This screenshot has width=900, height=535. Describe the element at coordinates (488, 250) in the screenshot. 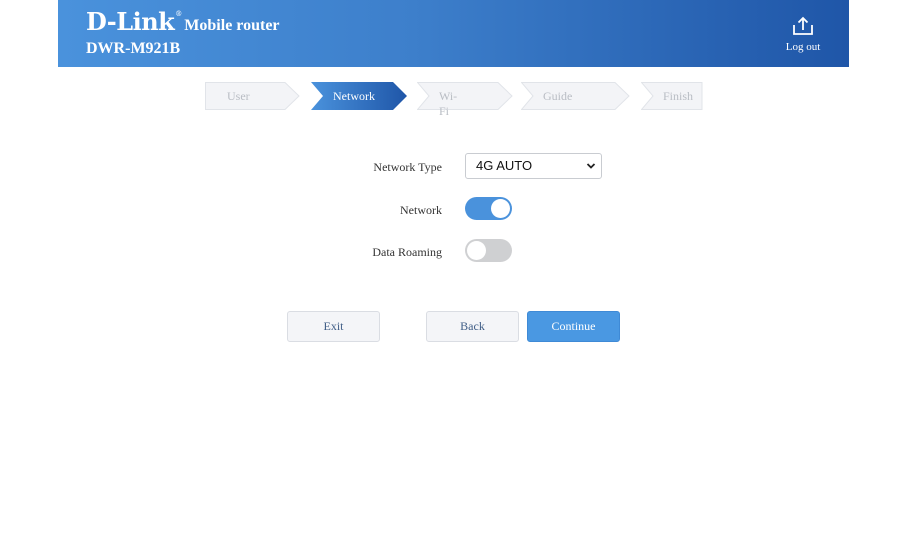

I see `data-roaming-toggle` at that location.